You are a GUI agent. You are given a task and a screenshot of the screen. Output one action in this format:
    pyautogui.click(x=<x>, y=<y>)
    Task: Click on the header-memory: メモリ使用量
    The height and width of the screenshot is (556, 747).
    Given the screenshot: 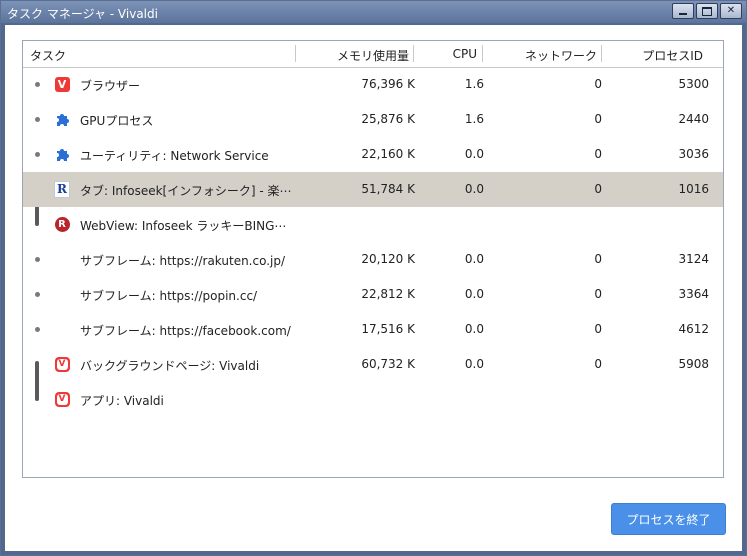 What is the action you would take?
    pyautogui.click(x=353, y=55)
    